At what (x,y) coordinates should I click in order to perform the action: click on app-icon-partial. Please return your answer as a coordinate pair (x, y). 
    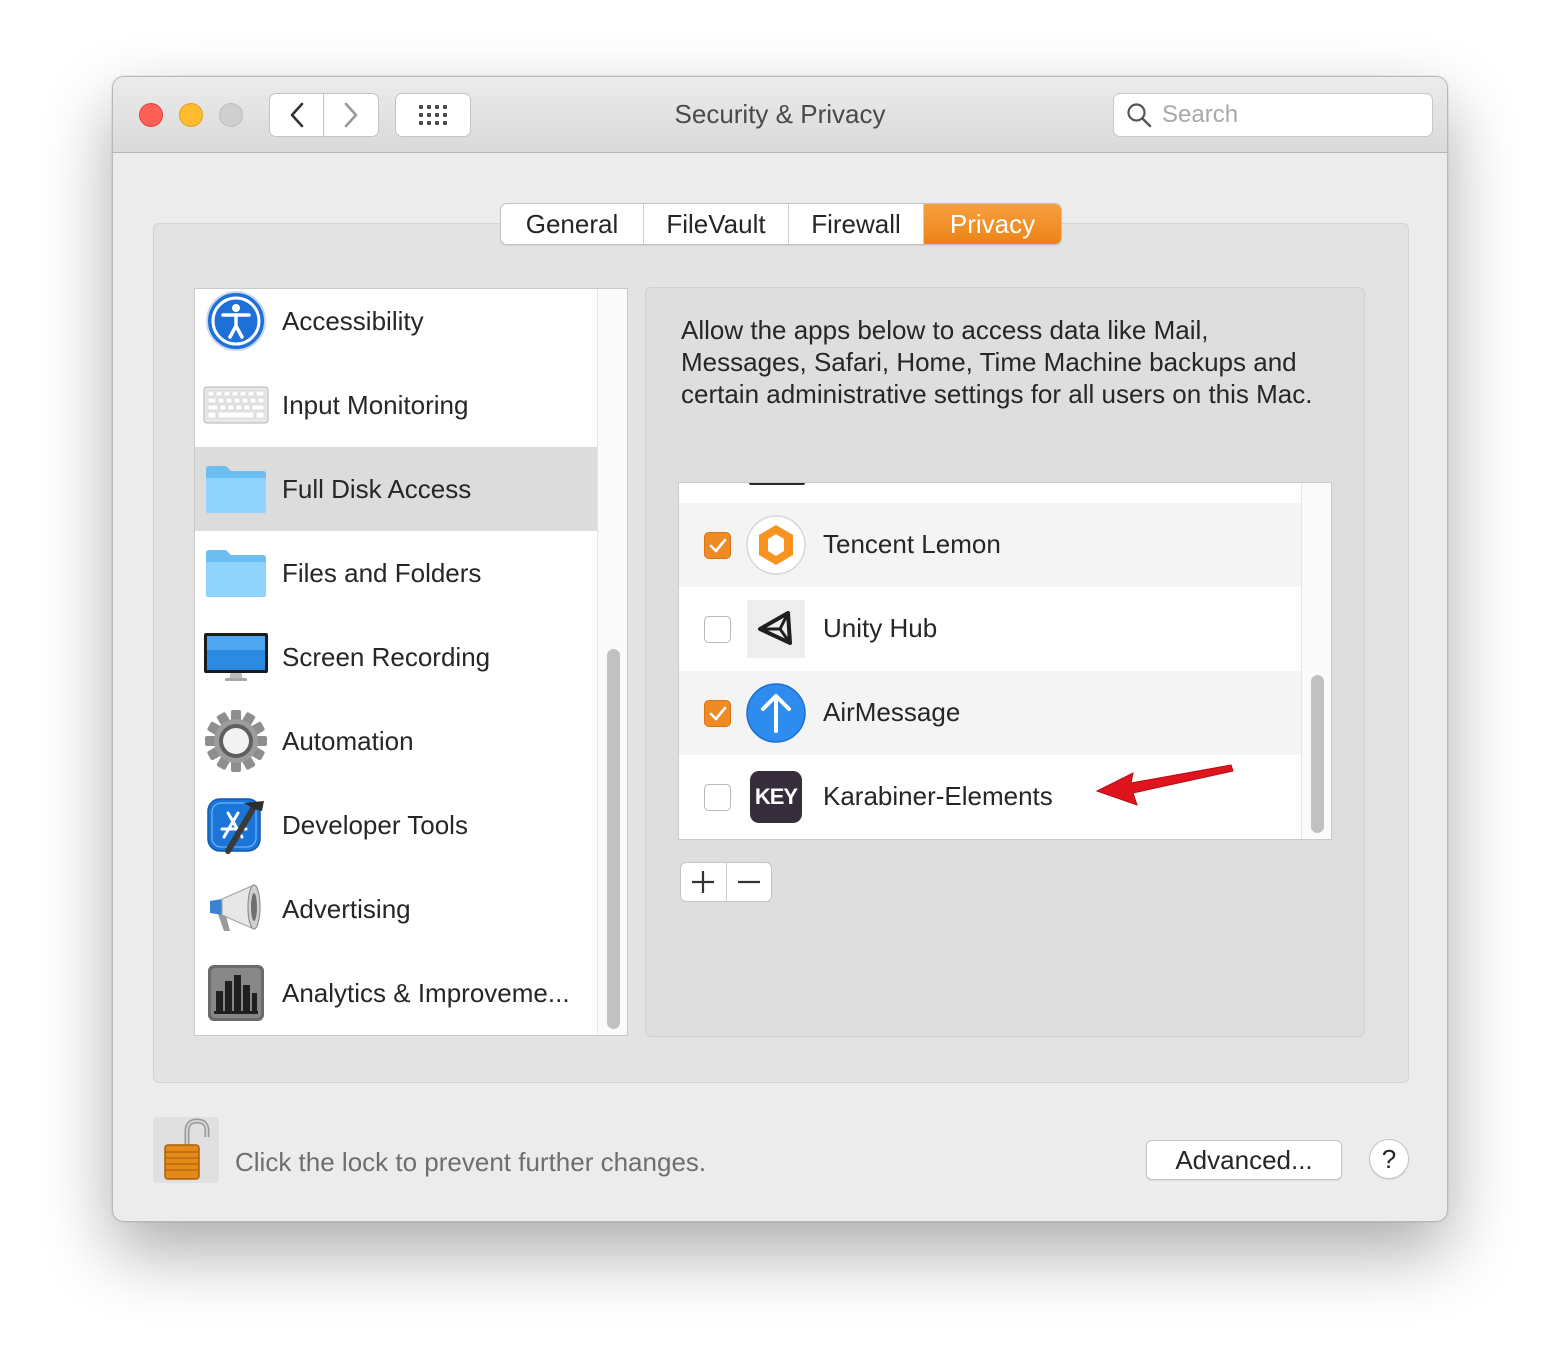
    Looking at the image, I should click on (777, 484).